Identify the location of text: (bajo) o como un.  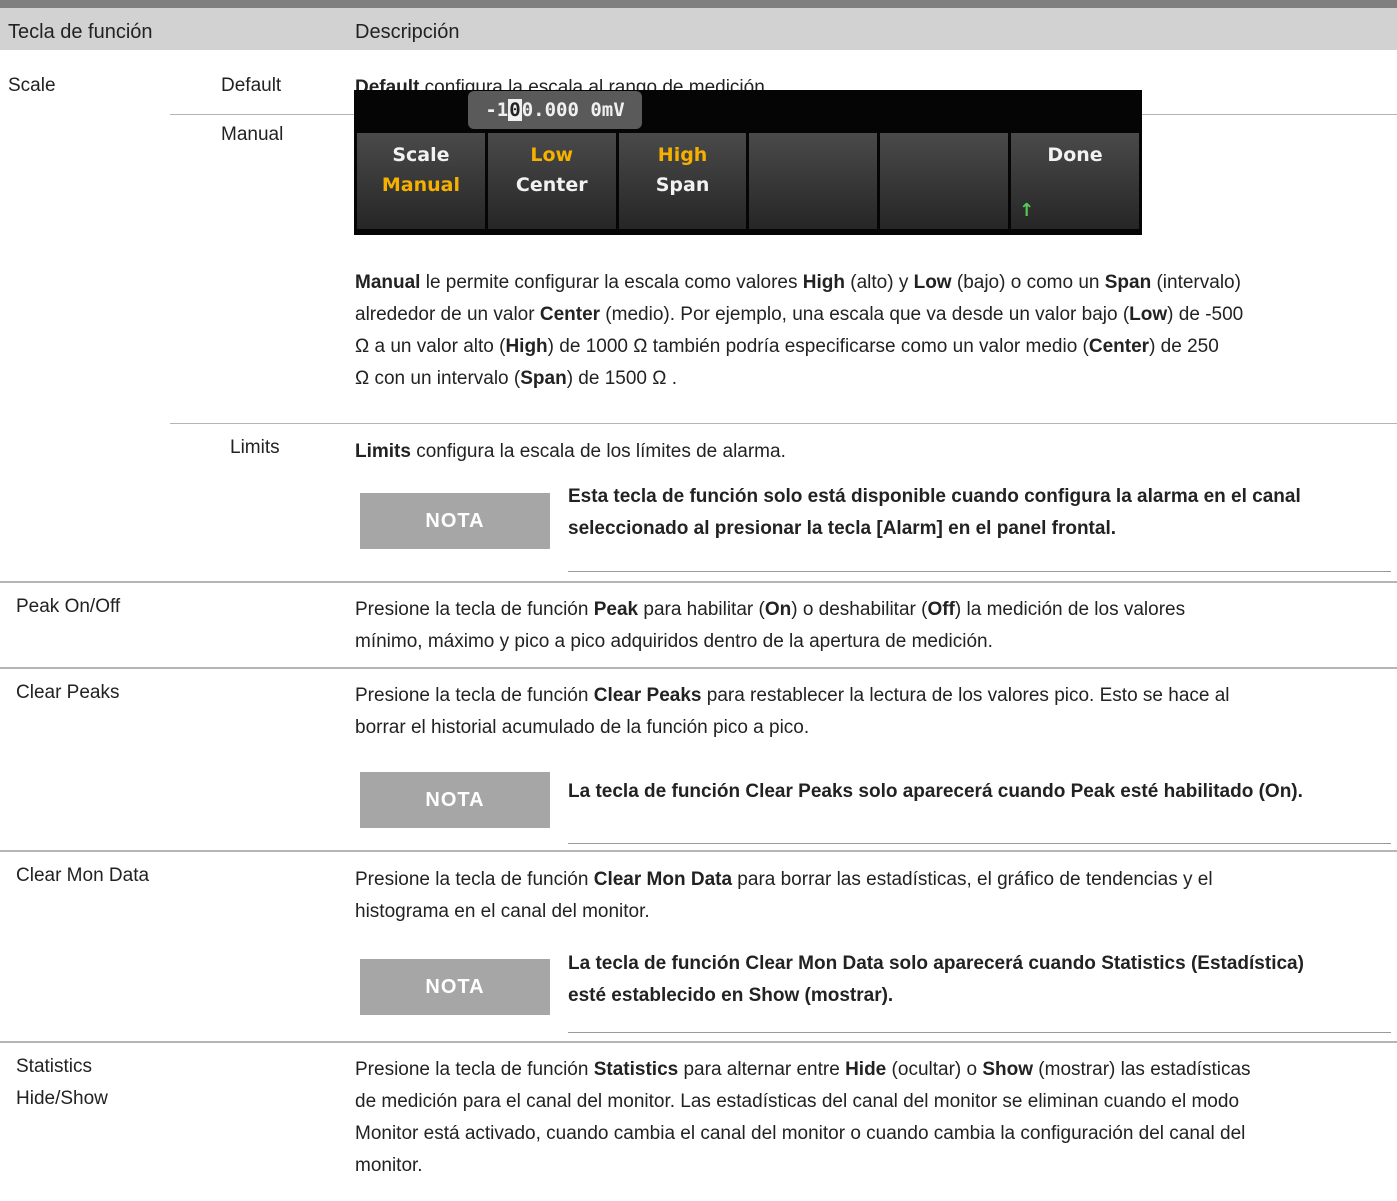
(1028, 282).